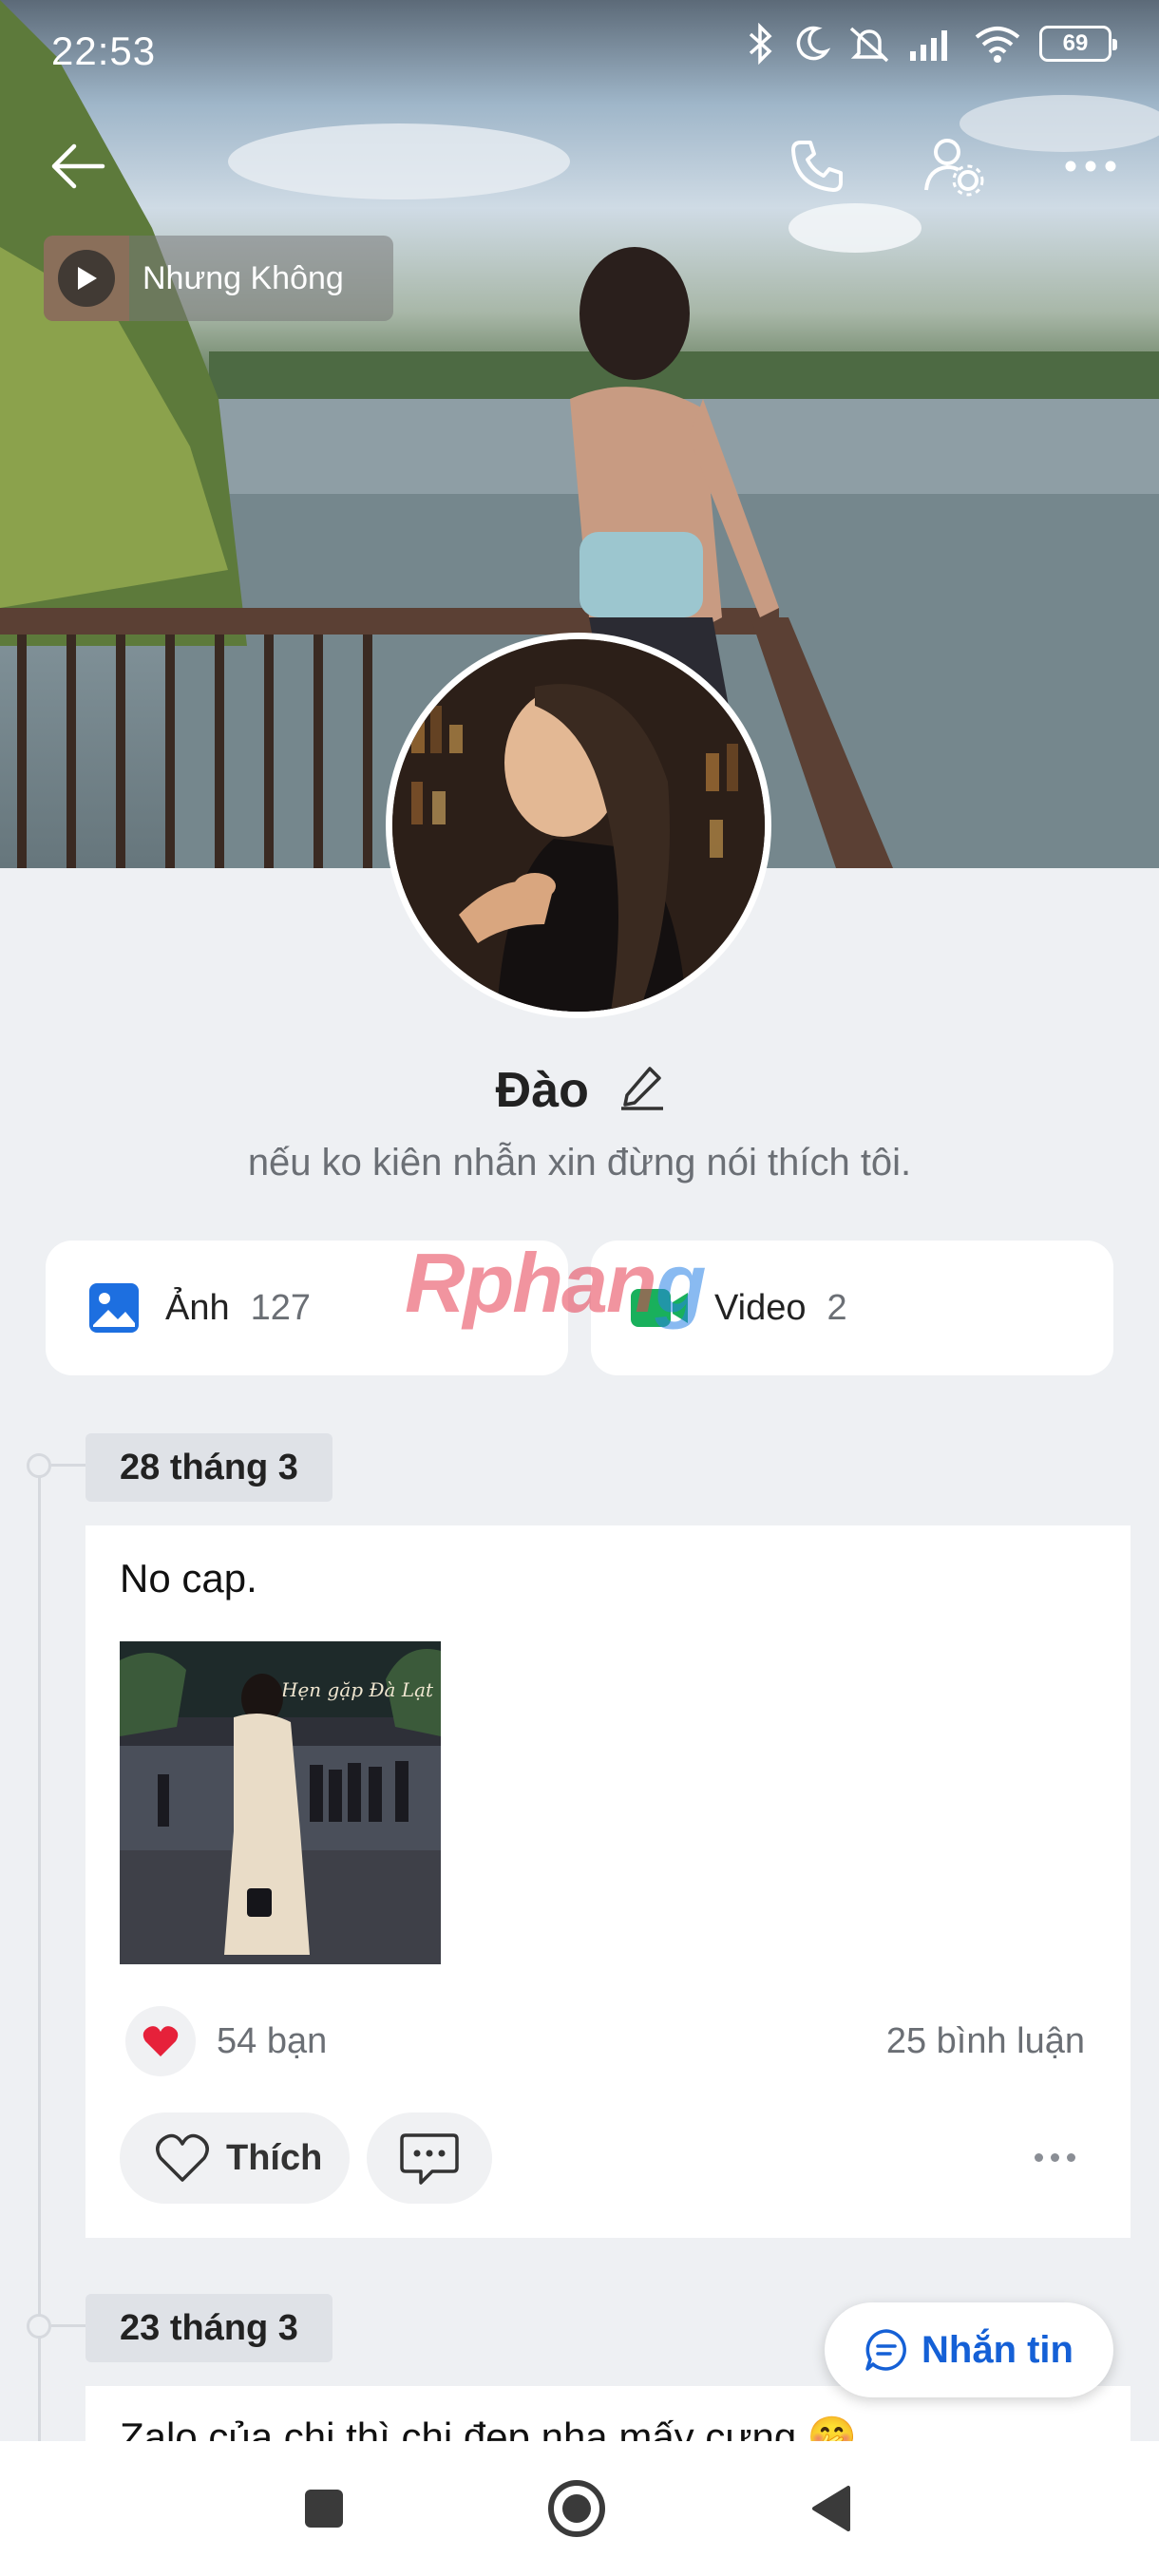  I want to click on pencil-icon, so click(642, 1088).